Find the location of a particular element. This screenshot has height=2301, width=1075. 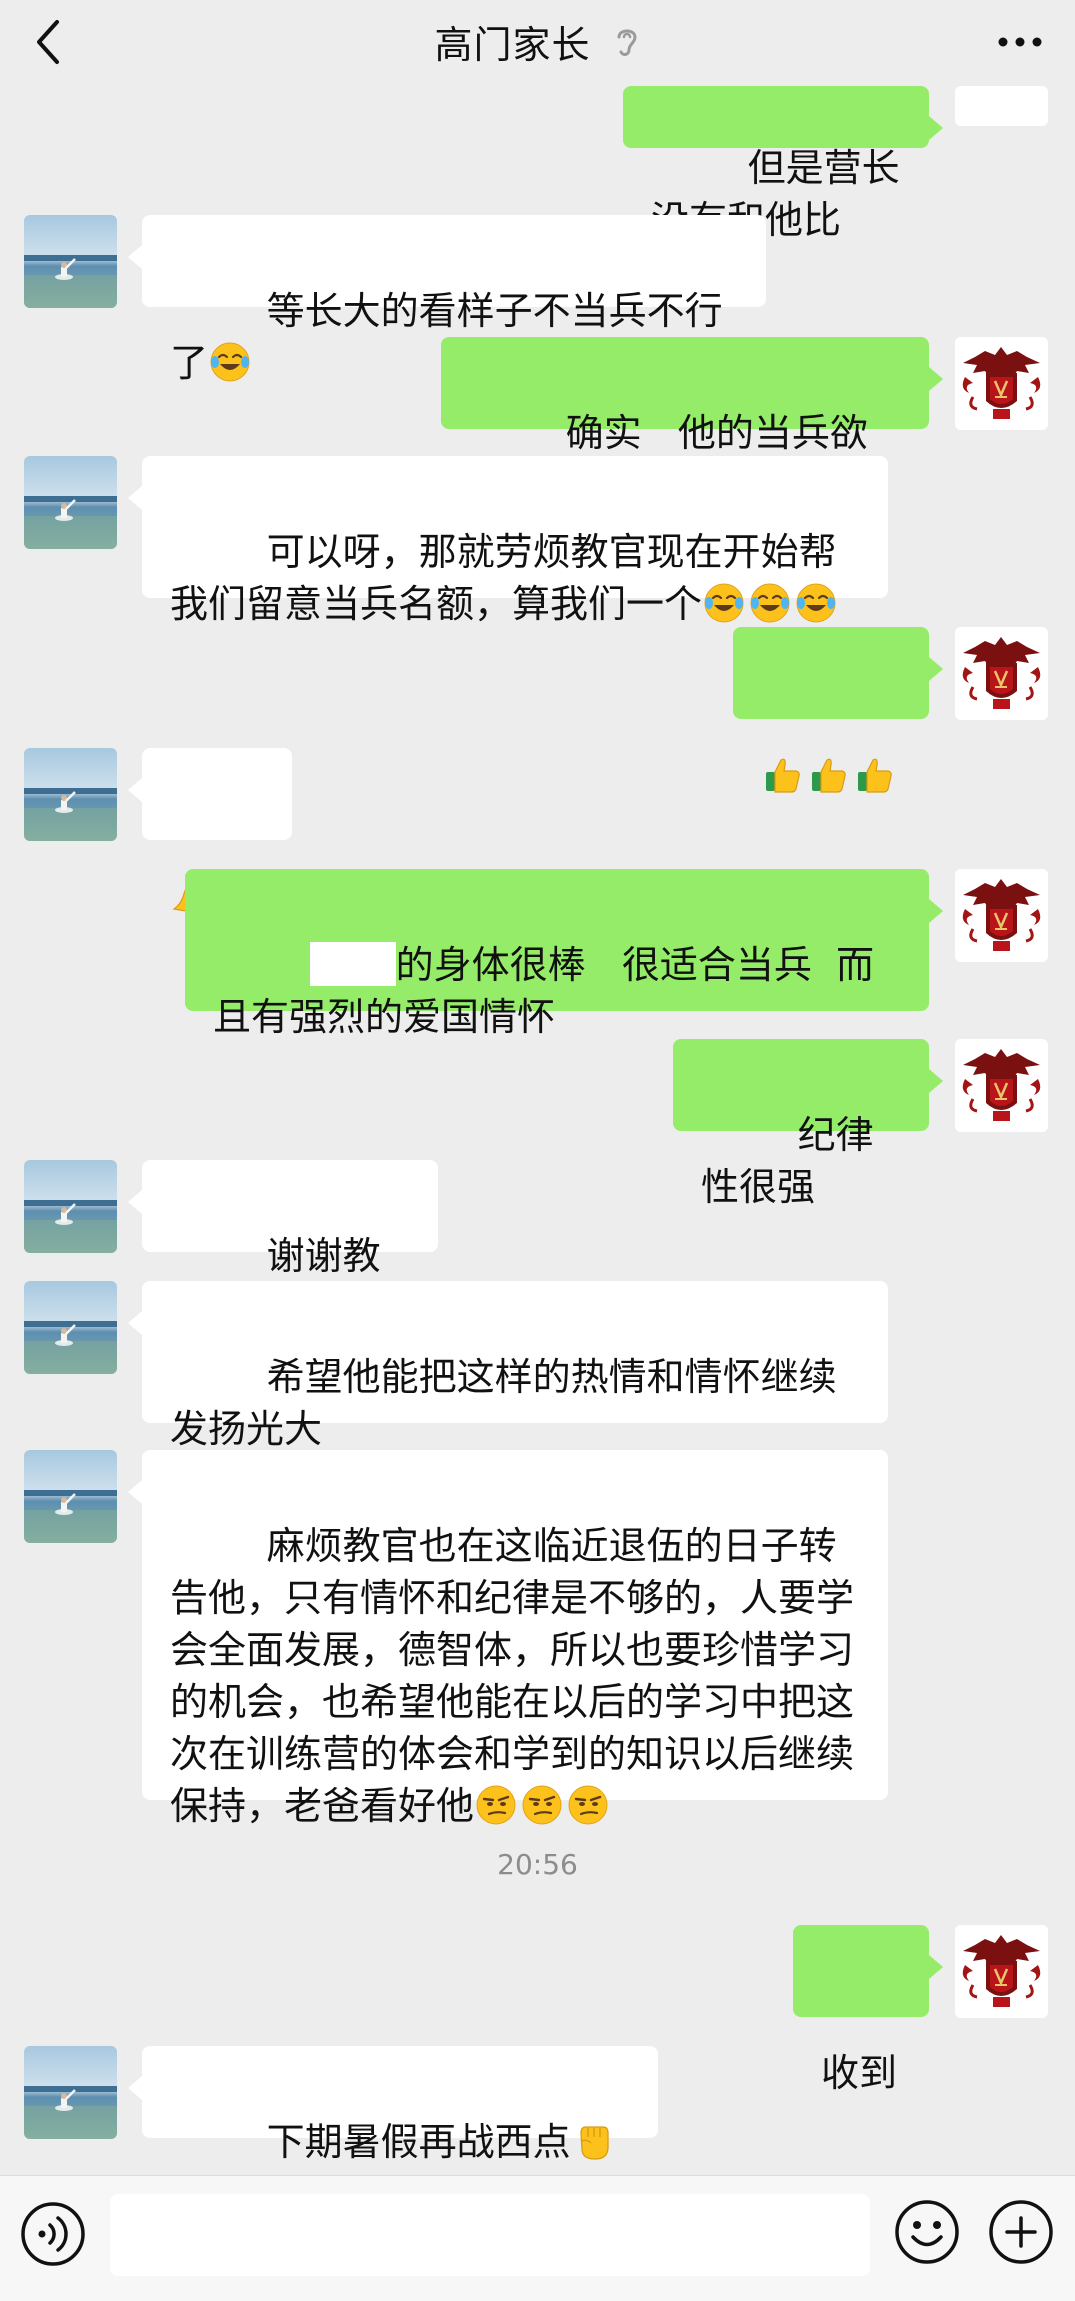

plus-circle-icon is located at coordinates (1021, 2232).